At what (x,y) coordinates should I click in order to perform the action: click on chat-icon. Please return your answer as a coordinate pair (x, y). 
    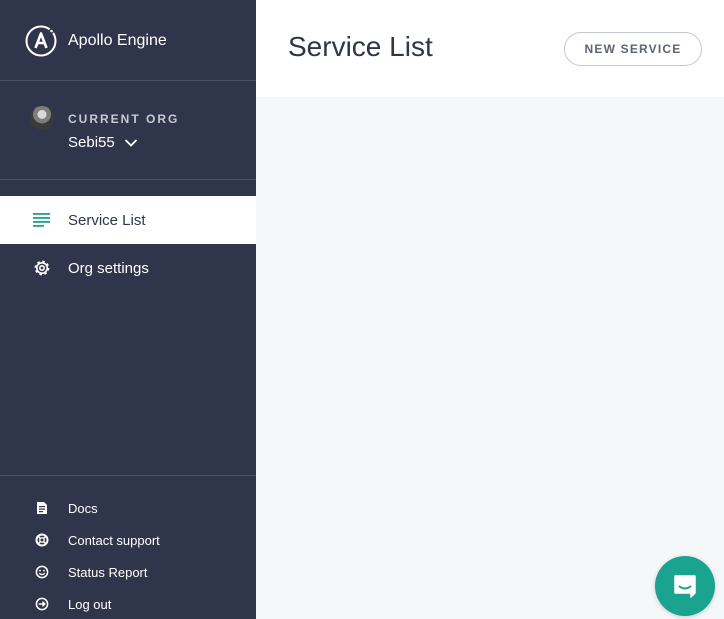
    Looking at the image, I should click on (685, 586).